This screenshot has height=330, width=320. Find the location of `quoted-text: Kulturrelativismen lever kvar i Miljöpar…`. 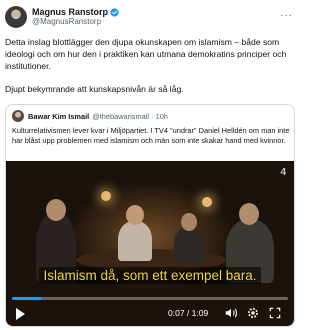

quoted-text: Kulturrelativismen lever kvar i Miljöpar… is located at coordinates (151, 135).